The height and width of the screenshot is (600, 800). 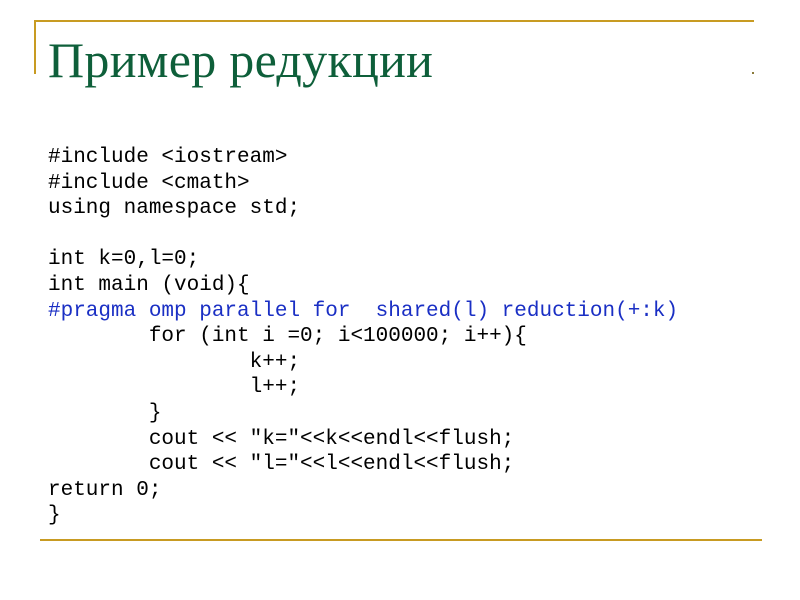 What do you see at coordinates (35, 47) in the screenshot?
I see `title-left-rule` at bounding box center [35, 47].